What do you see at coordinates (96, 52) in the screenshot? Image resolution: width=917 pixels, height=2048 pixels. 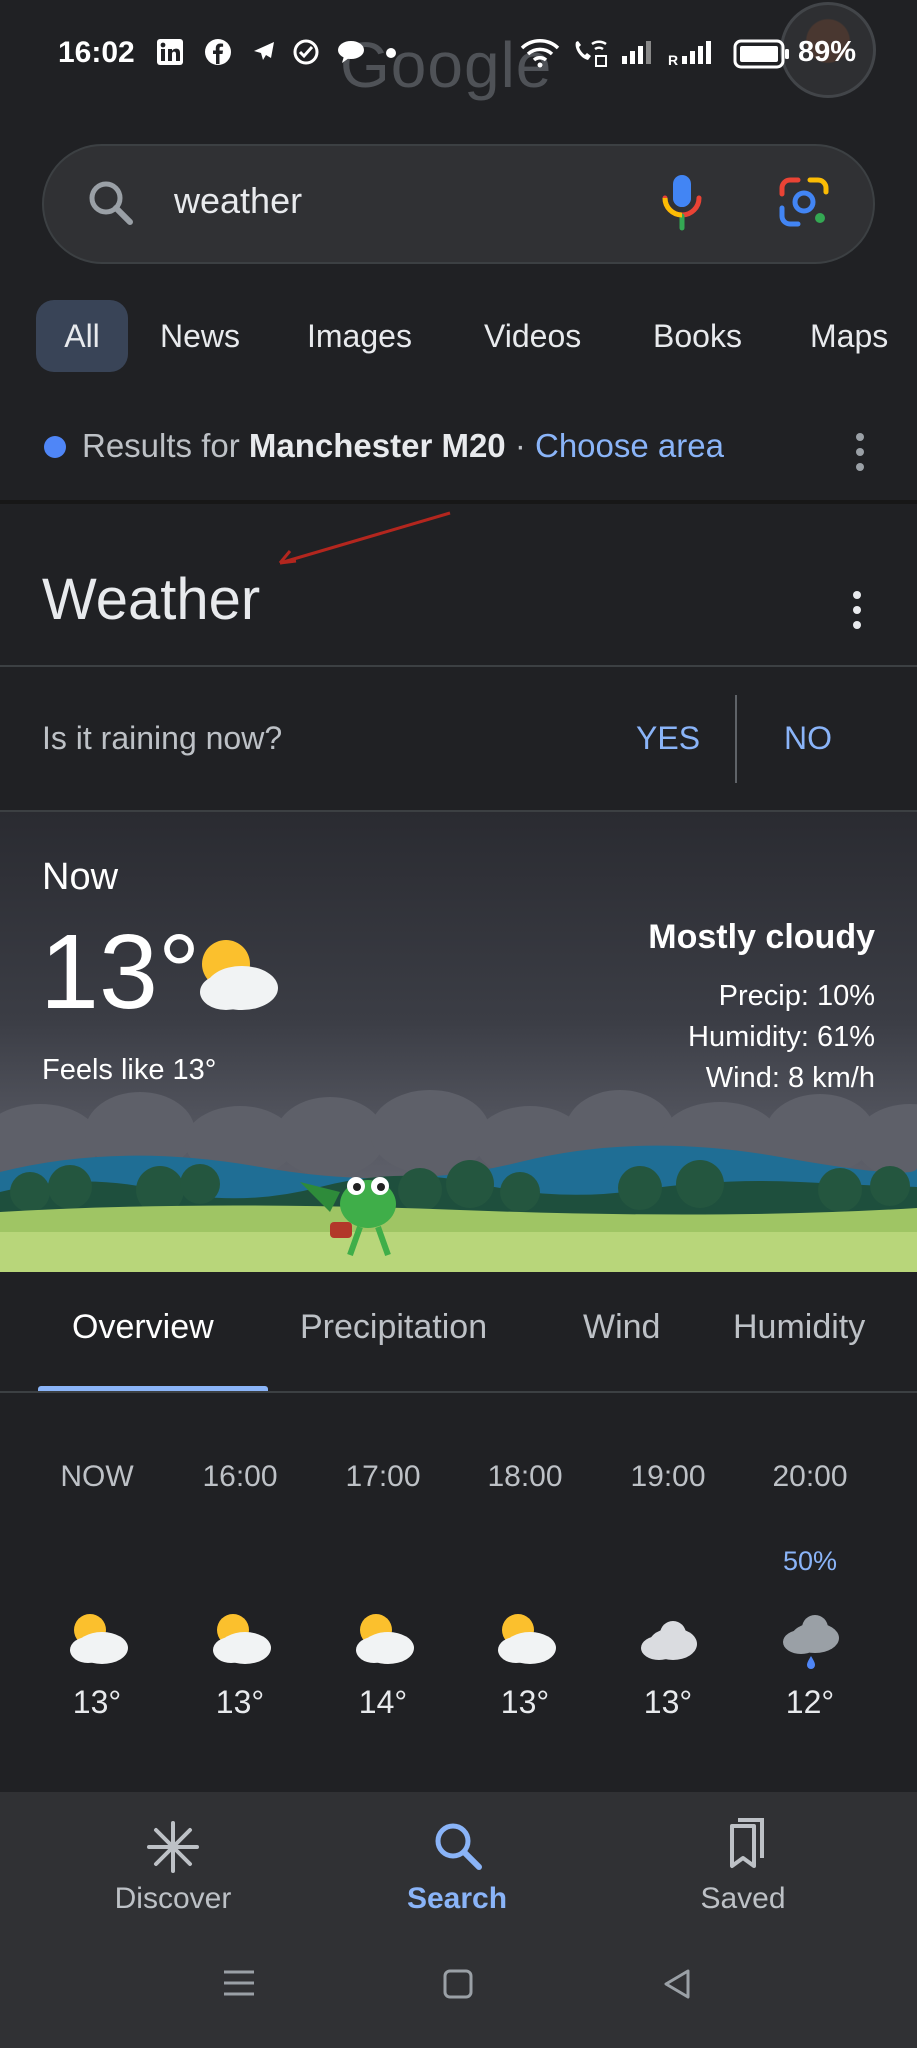 I see `status-time: 16:02` at bounding box center [96, 52].